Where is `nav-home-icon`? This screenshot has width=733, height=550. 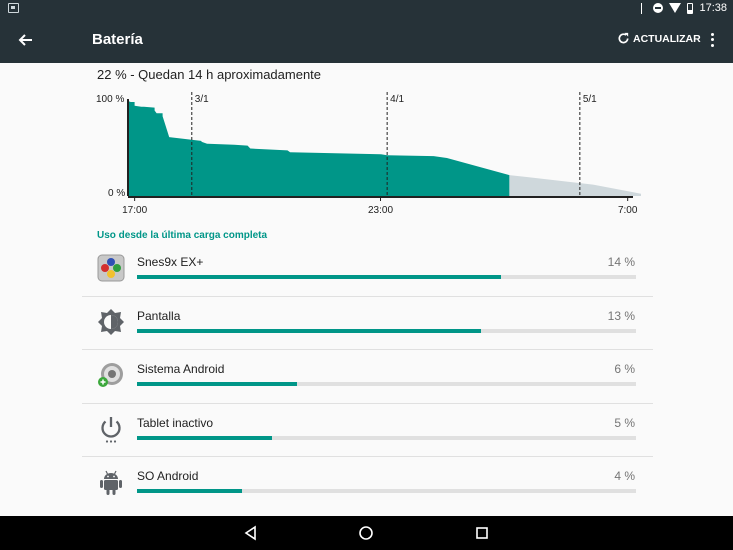 nav-home-icon is located at coordinates (366, 533).